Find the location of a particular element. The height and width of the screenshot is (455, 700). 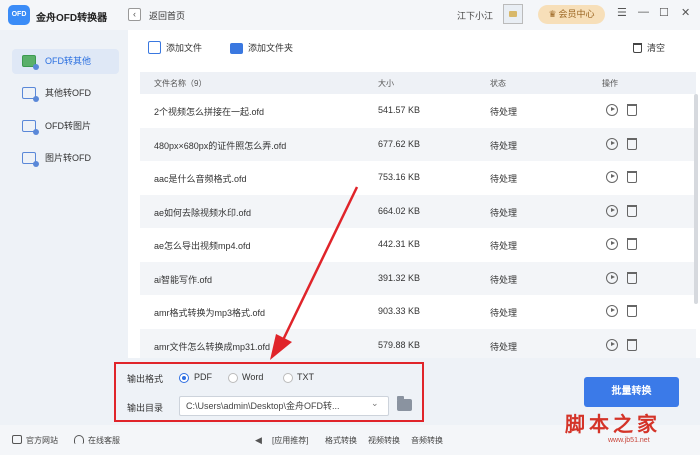

output-format-label: 输出格式 is located at coordinates (145, 379).